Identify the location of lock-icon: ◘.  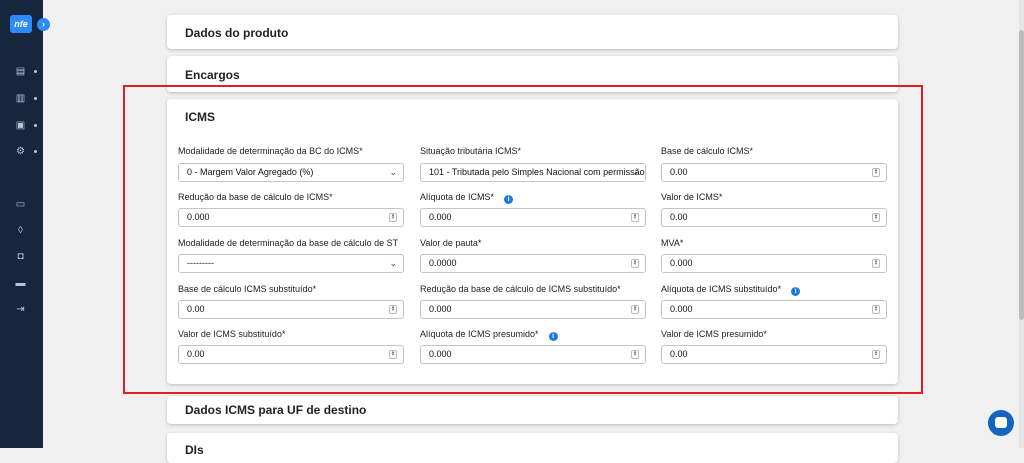
(20, 256).